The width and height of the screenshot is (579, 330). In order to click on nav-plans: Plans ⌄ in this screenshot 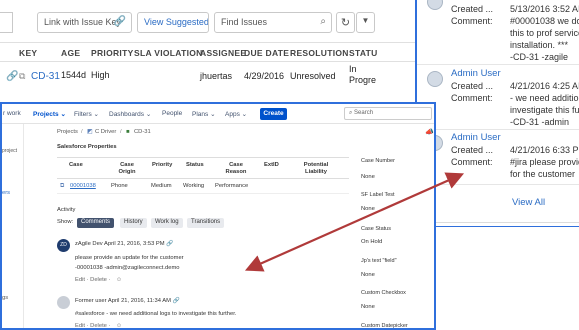, I will do `click(204, 114)`.